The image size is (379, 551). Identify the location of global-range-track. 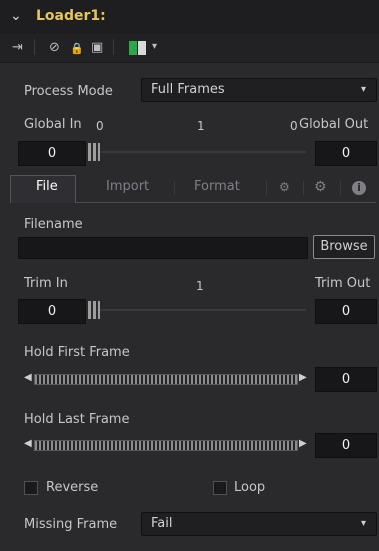
(199, 152).